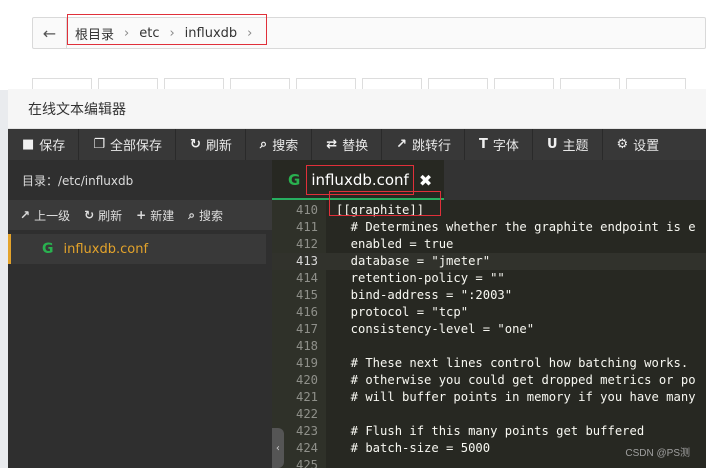  I want to click on collapse-sidebar-handle: ‹, so click(278, 448).